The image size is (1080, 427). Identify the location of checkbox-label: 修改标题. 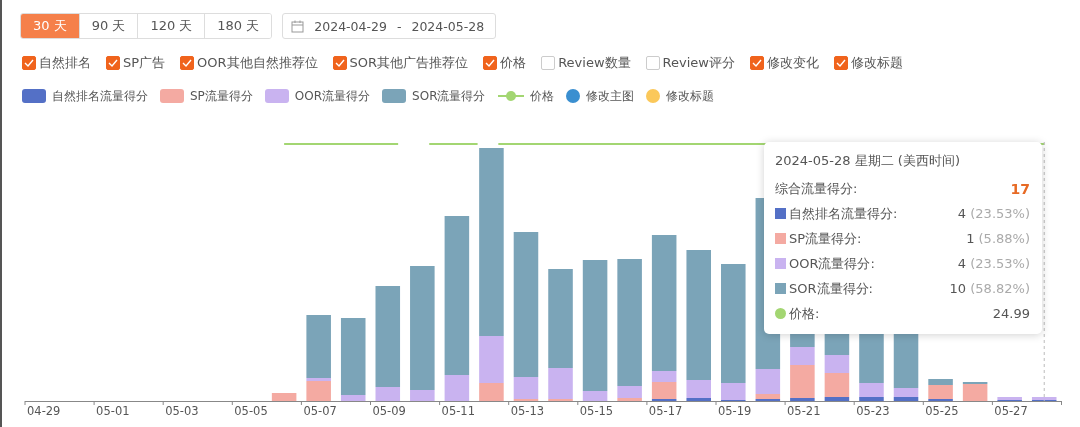
(876, 63).